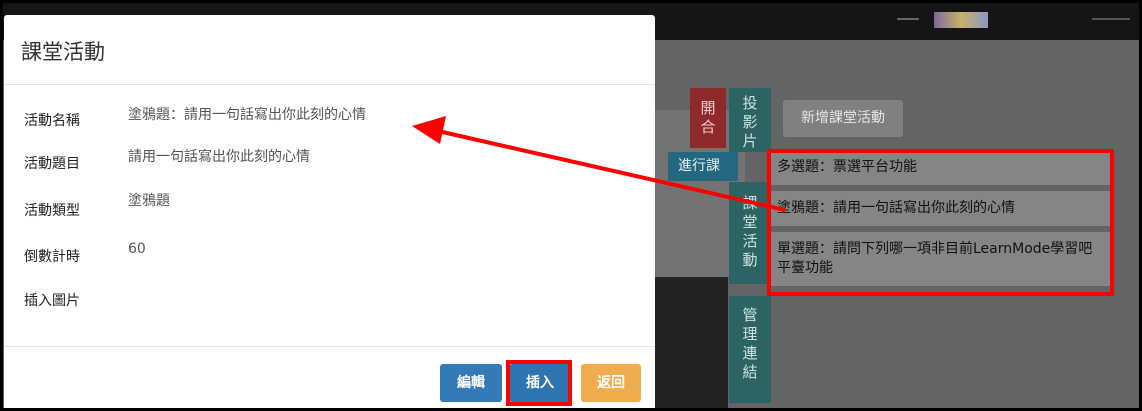  Describe the element at coordinates (1111, 19) in the screenshot. I see `menu-icon` at that location.